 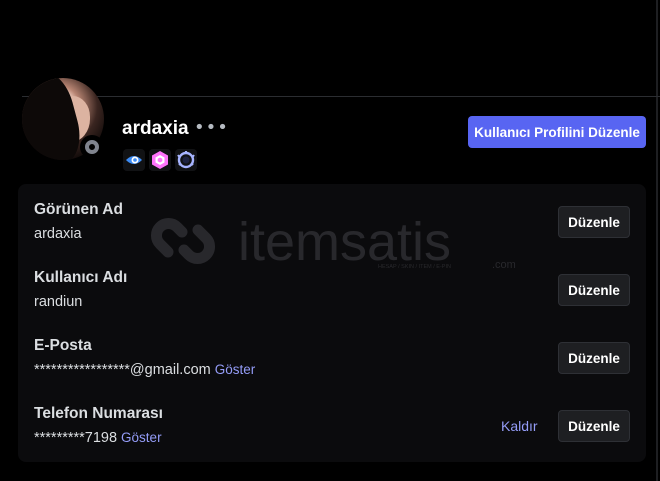 What do you see at coordinates (344, 242) in the screenshot?
I see `watermark-brand: itemsatis` at bounding box center [344, 242].